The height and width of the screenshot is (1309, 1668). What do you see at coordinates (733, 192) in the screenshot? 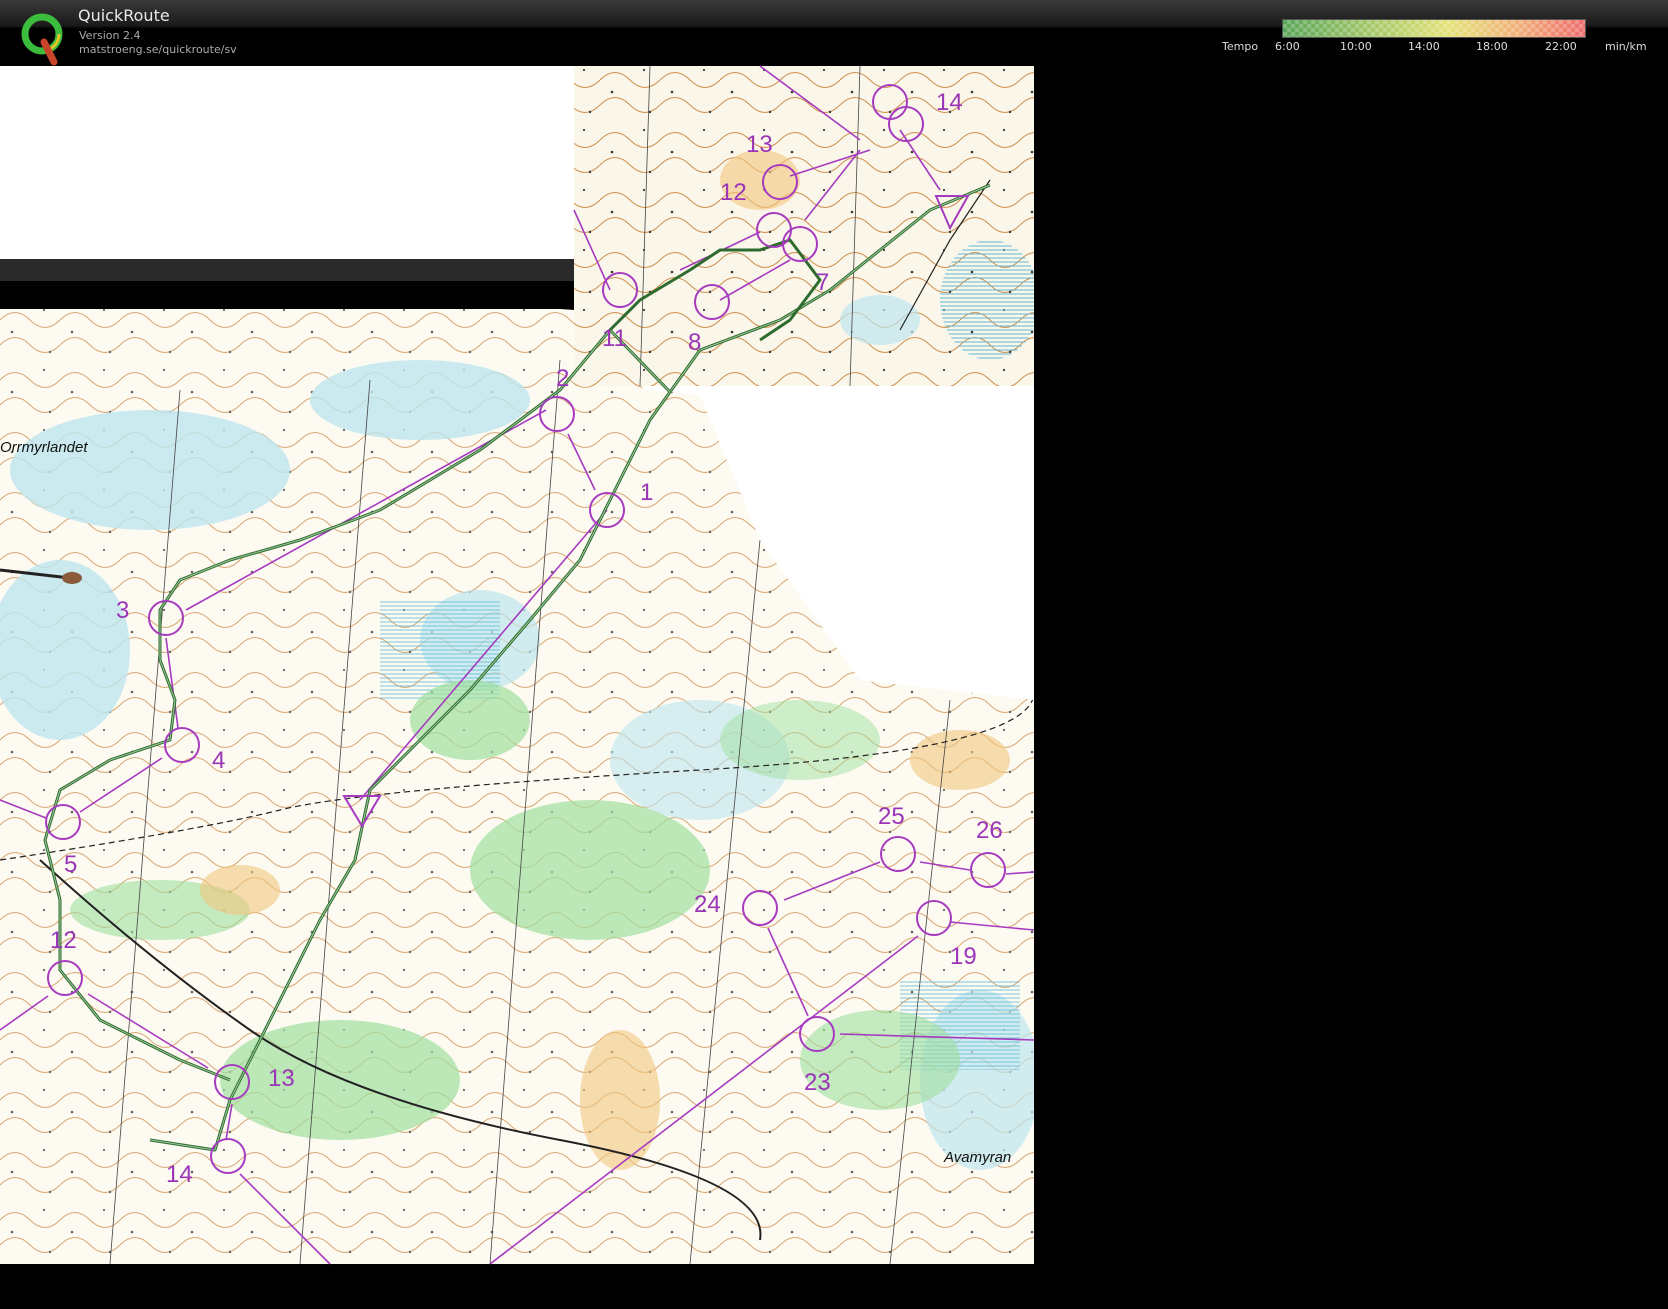
I see `control-number-inset: 12` at bounding box center [733, 192].